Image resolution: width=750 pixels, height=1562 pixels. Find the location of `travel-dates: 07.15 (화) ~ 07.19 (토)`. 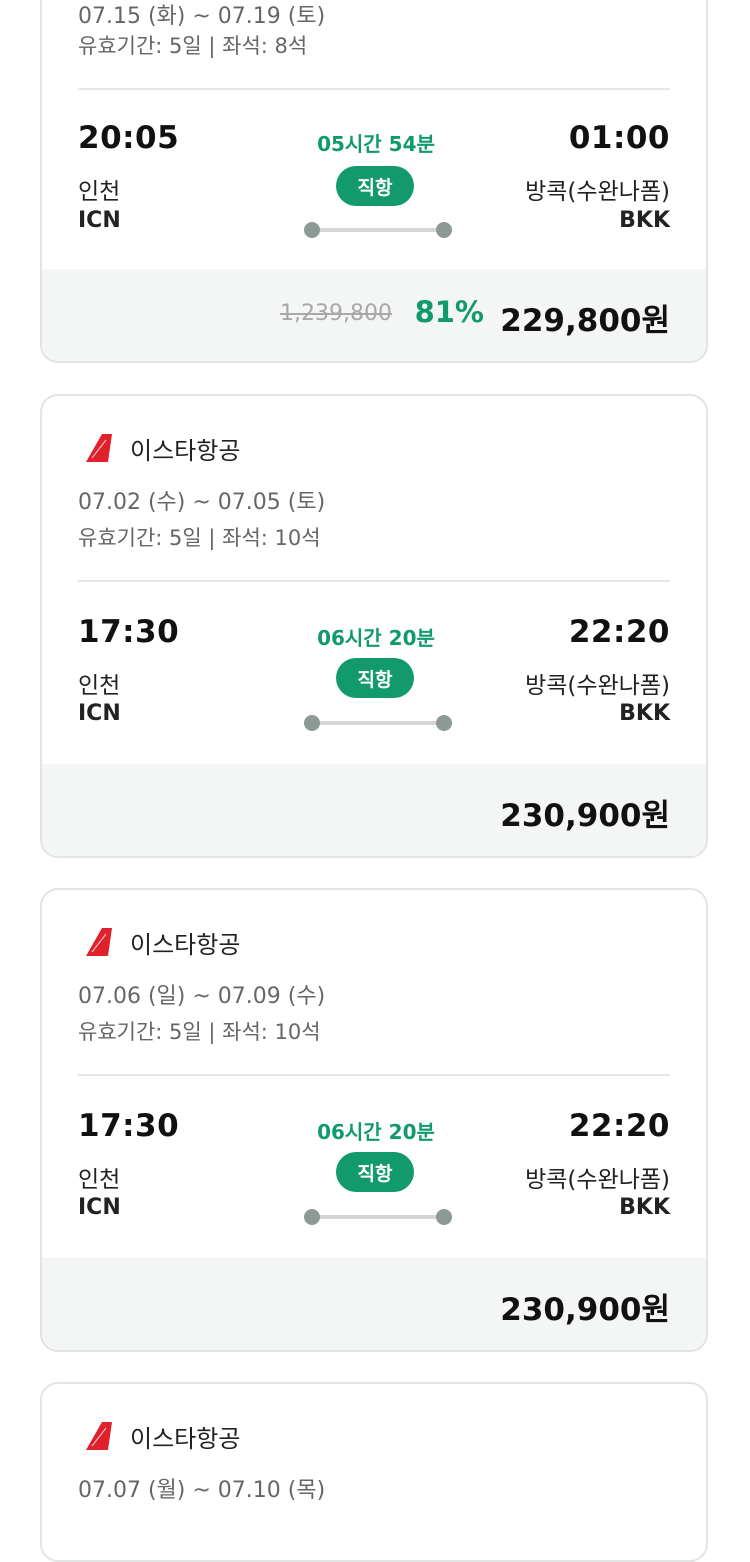

travel-dates: 07.15 (화) ~ 07.19 (토) is located at coordinates (202, 16).